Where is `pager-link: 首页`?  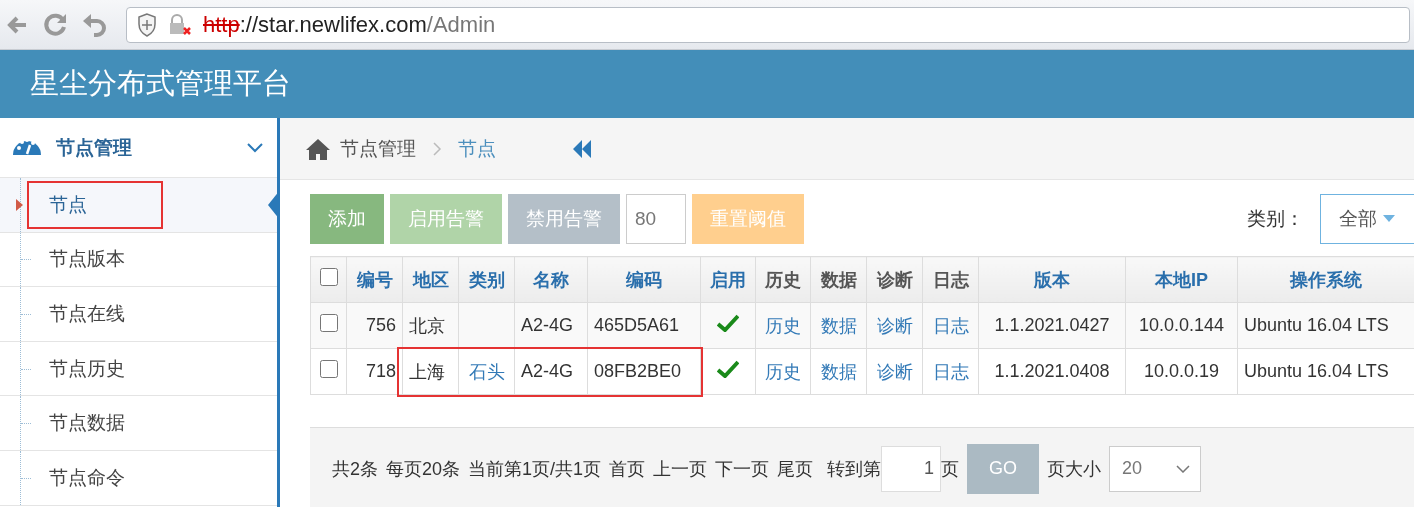 pager-link: 首页 is located at coordinates (627, 468).